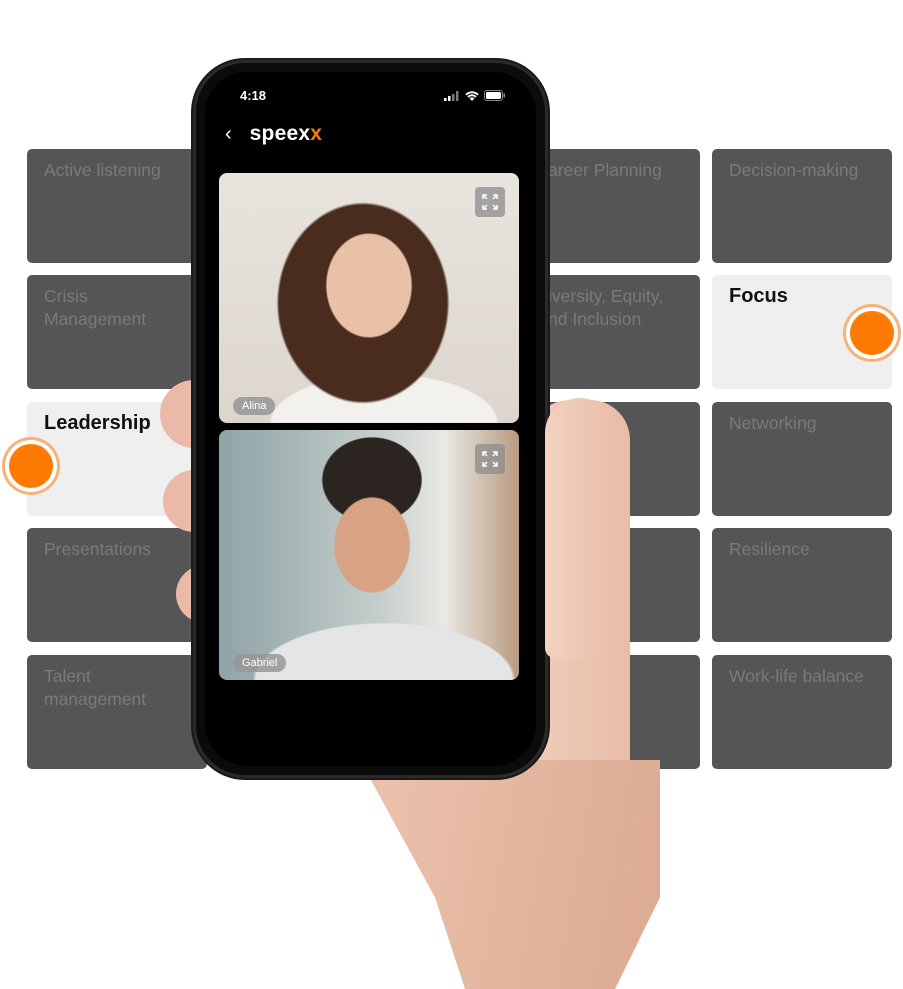  What do you see at coordinates (97, 423) in the screenshot?
I see `tile-label: Leadership` at bounding box center [97, 423].